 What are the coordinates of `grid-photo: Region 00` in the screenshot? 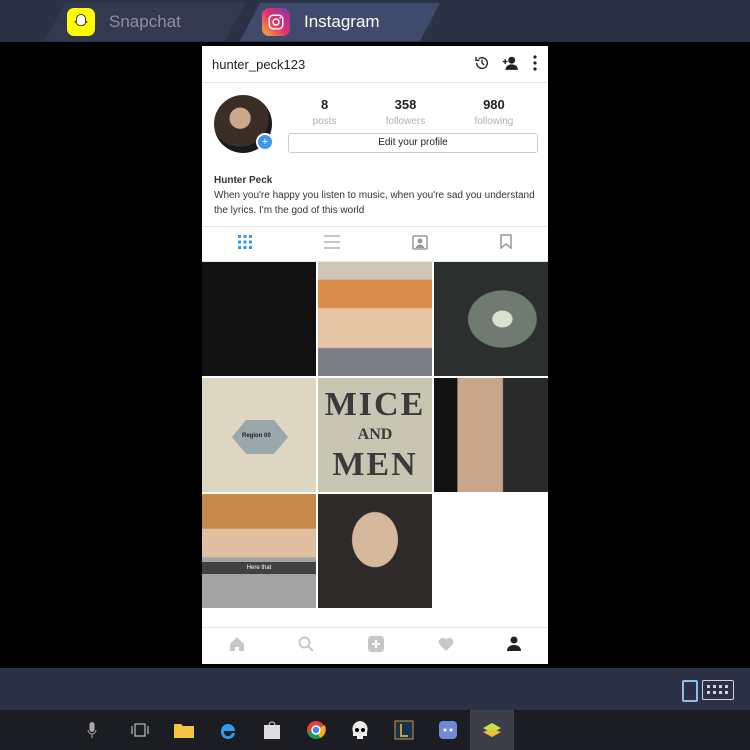 It's located at (259, 435).